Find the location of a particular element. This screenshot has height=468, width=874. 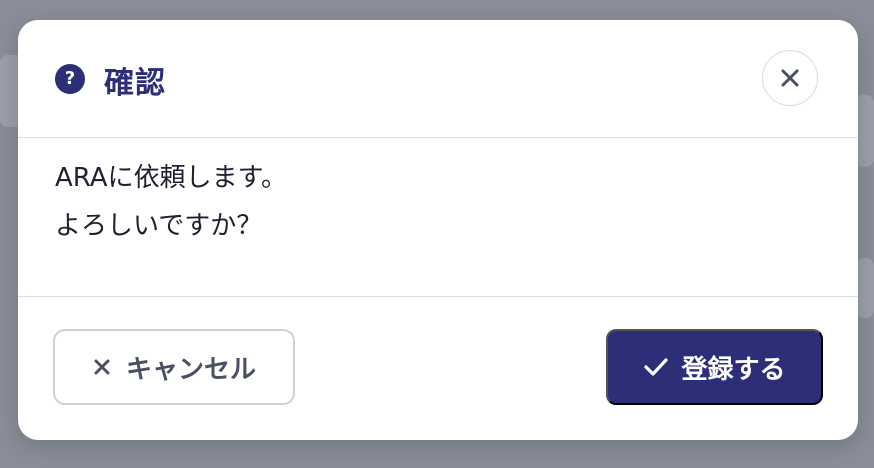

check-icon is located at coordinates (656, 367).